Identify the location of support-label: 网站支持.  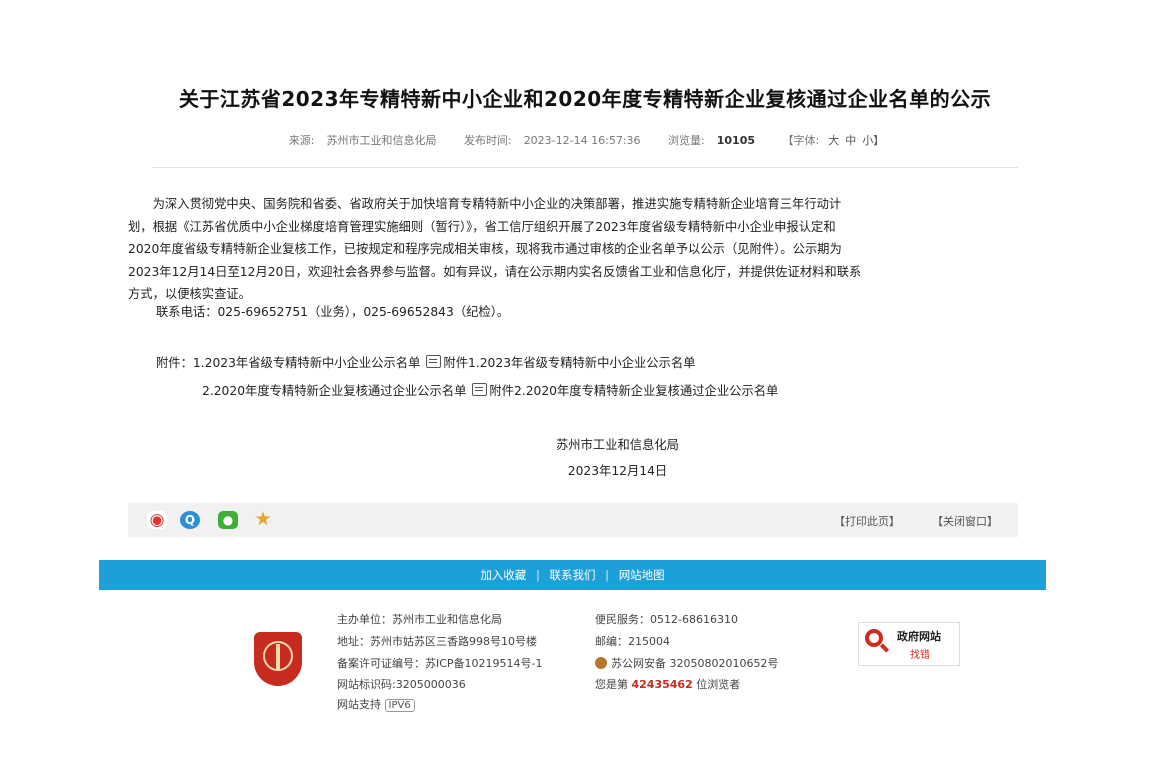
(359, 704).